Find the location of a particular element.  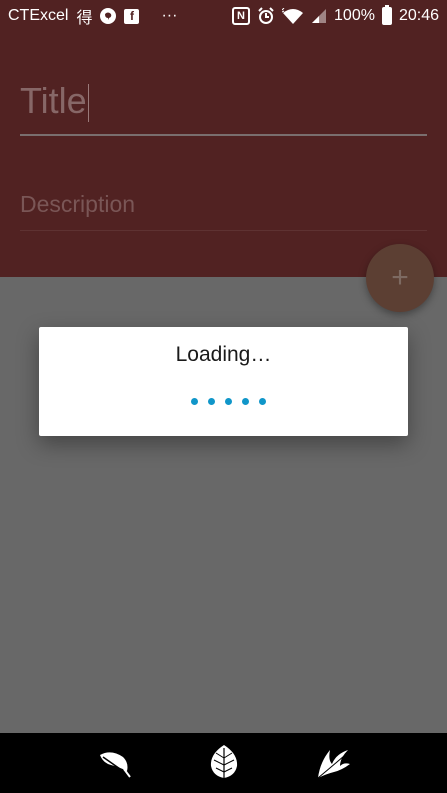

nav-leaf-button is located at coordinates (224, 763).